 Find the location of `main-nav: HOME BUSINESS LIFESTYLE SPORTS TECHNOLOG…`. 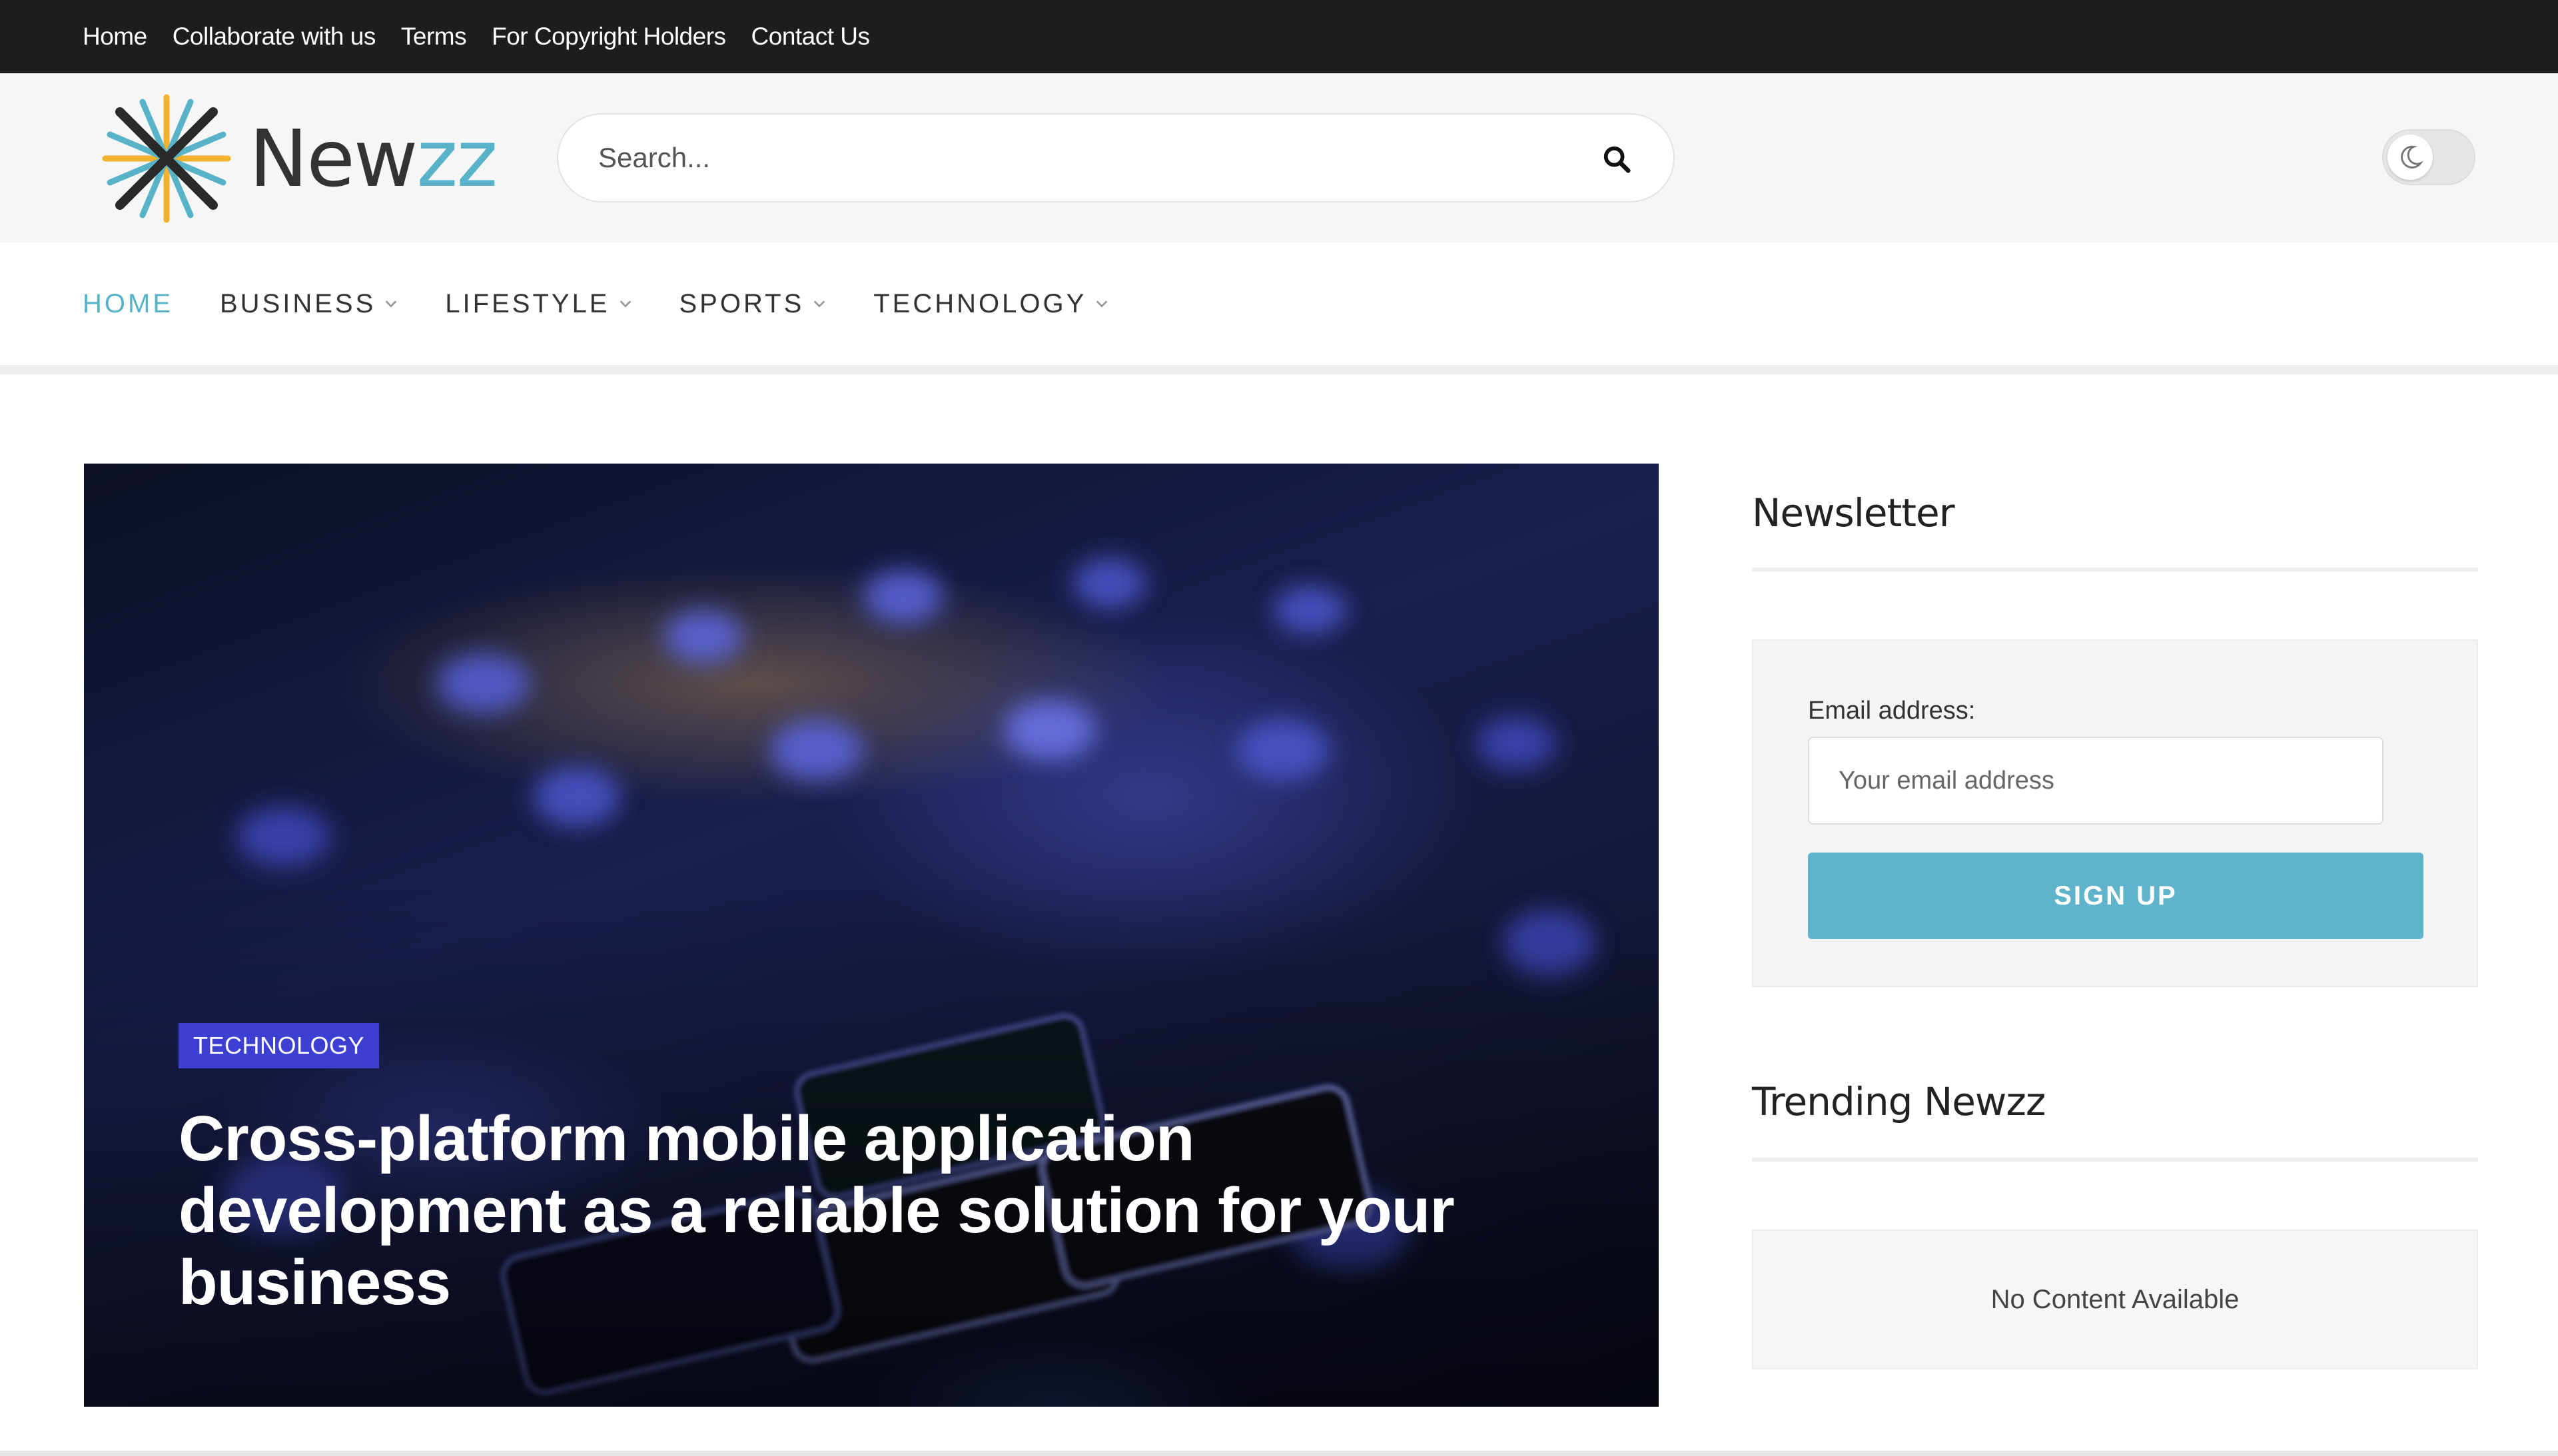

main-nav: HOME BUSINESS LIFESTYLE SPORTS TECHNOLOG… is located at coordinates (1279, 308).